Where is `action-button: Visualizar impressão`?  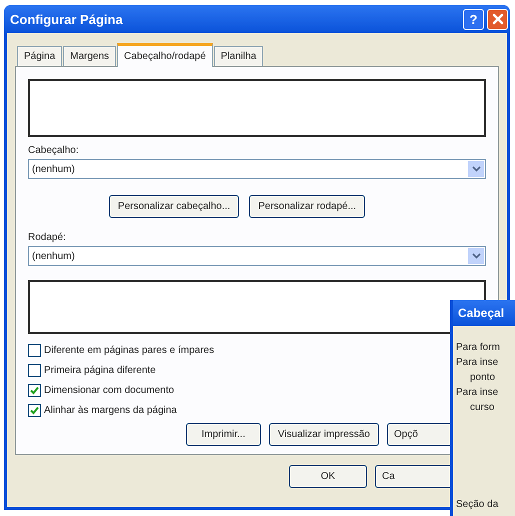 action-button: Visualizar impressão is located at coordinates (323, 434).